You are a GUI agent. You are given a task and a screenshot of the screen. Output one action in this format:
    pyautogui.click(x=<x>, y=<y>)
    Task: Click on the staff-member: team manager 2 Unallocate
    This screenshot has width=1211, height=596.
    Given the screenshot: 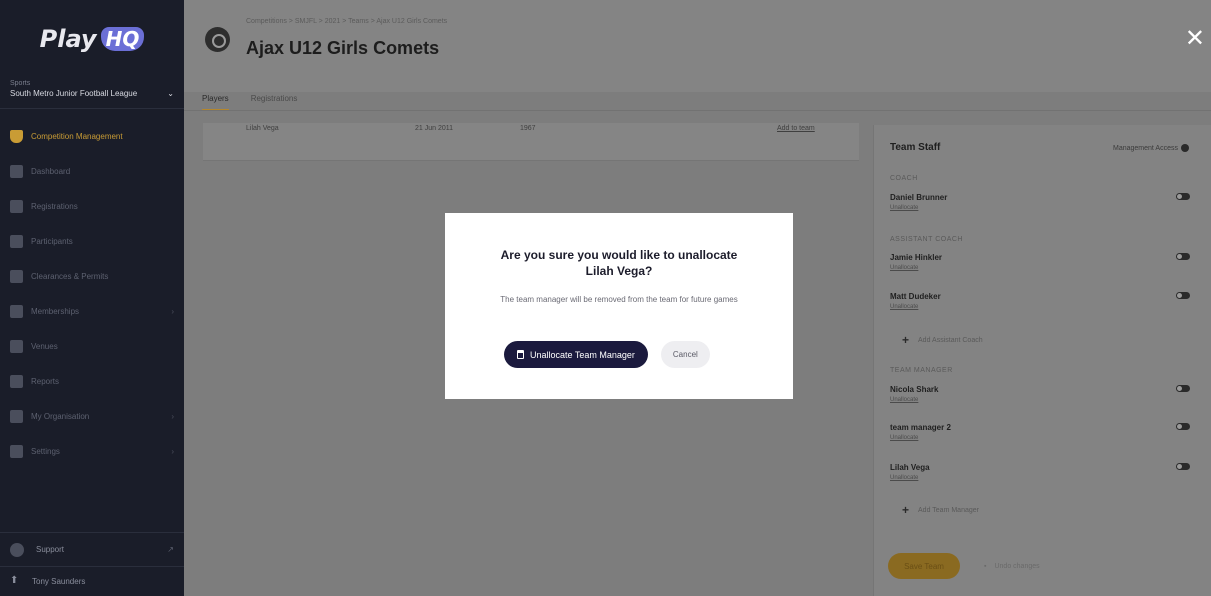 What is the action you would take?
    pyautogui.click(x=1040, y=432)
    